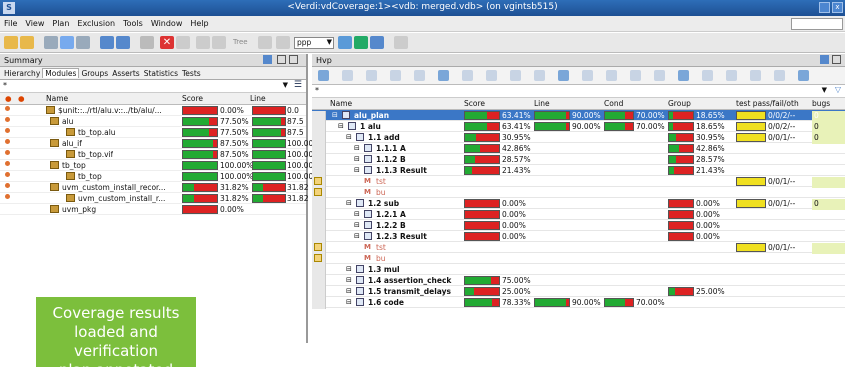 Image resolution: width=845 pixels, height=380 pixels. I want to click on module-row: uvm_pkg 0.00%, so click(153, 209).